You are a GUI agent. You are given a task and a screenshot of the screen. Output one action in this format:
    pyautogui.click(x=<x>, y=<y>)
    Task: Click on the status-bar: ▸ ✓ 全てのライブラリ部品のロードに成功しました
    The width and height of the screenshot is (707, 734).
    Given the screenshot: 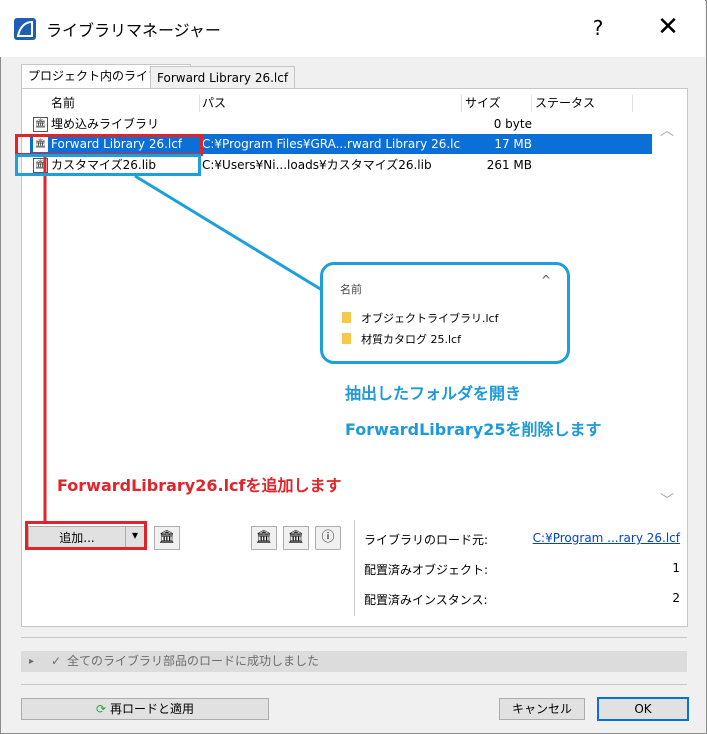 What is the action you would take?
    pyautogui.click(x=354, y=661)
    